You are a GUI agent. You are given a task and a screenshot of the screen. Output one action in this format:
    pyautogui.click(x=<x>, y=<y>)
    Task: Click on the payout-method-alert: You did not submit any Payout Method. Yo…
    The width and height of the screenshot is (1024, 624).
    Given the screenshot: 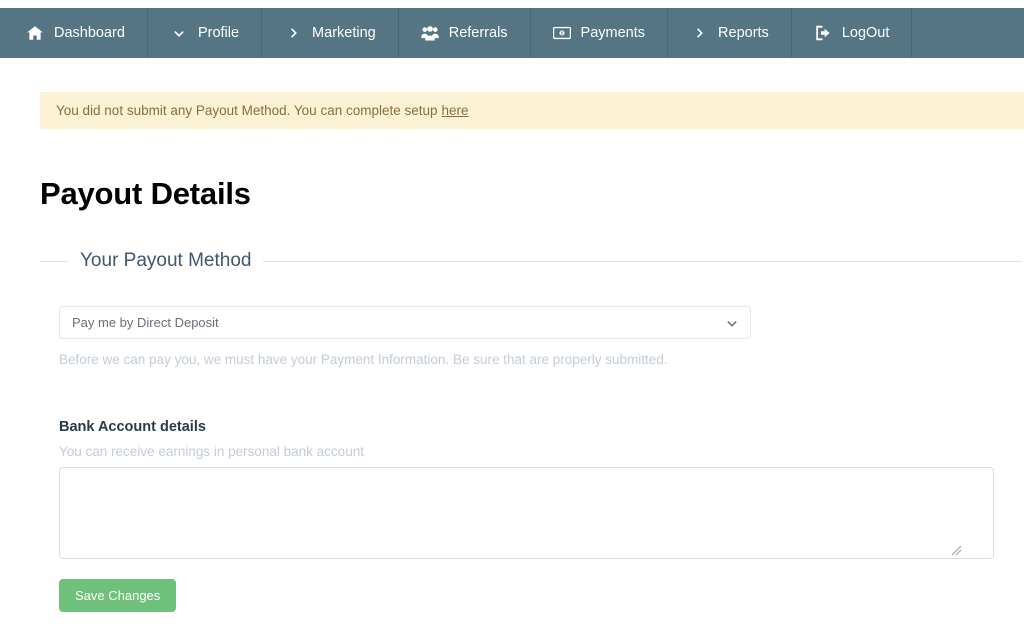 What is the action you would take?
    pyautogui.click(x=532, y=110)
    